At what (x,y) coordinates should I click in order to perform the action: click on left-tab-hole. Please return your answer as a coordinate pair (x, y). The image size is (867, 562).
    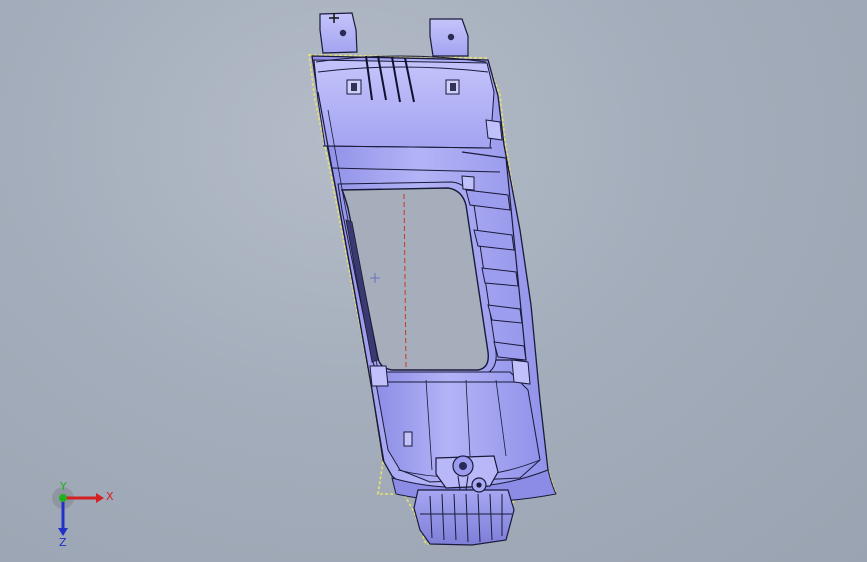
    Looking at the image, I should click on (343, 33).